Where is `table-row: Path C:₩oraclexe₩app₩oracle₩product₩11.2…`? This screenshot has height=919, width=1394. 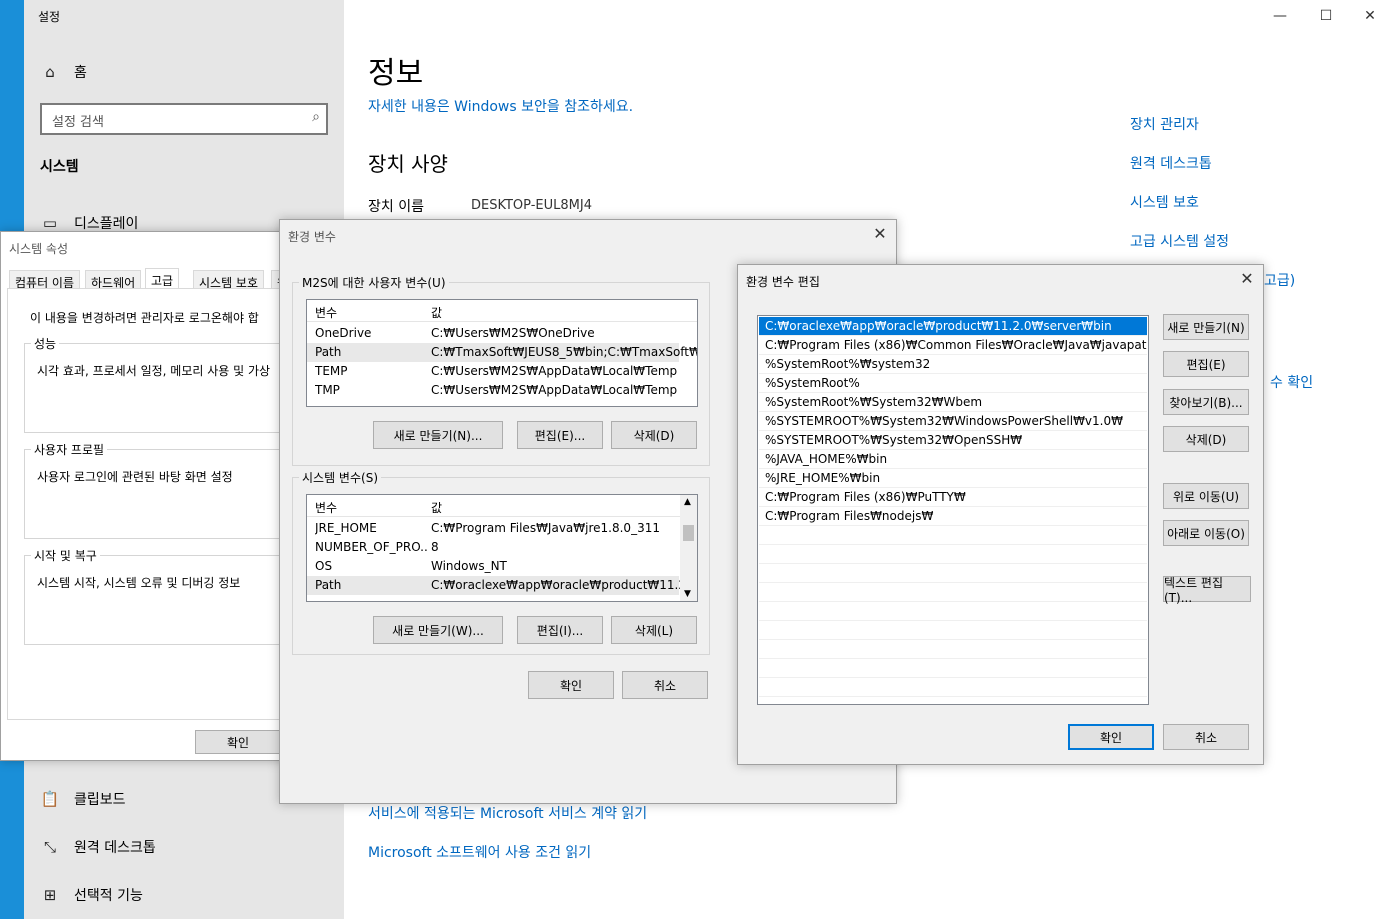
table-row: Path C:₩oraclexe₩app₩oracle₩product₩11.2… is located at coordinates (502, 585).